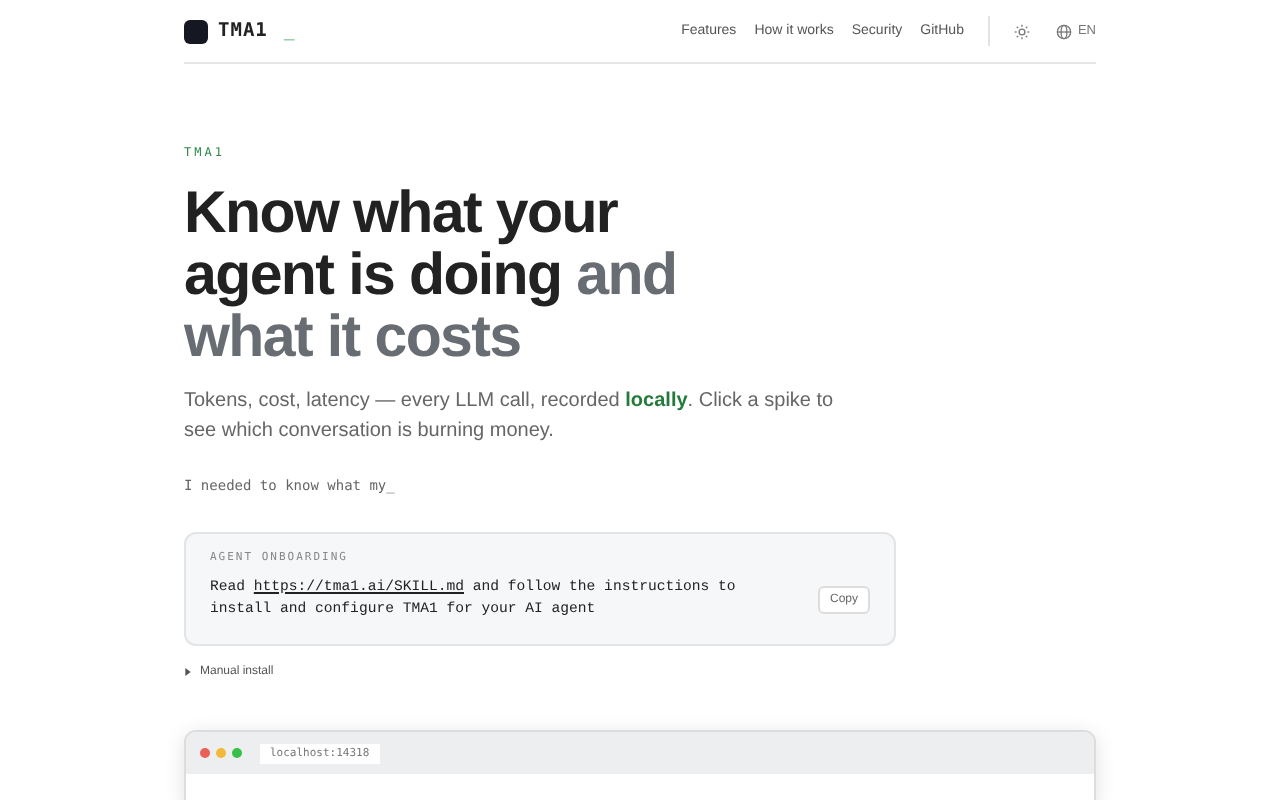  What do you see at coordinates (289, 31) in the screenshot?
I see `cursor: _` at bounding box center [289, 31].